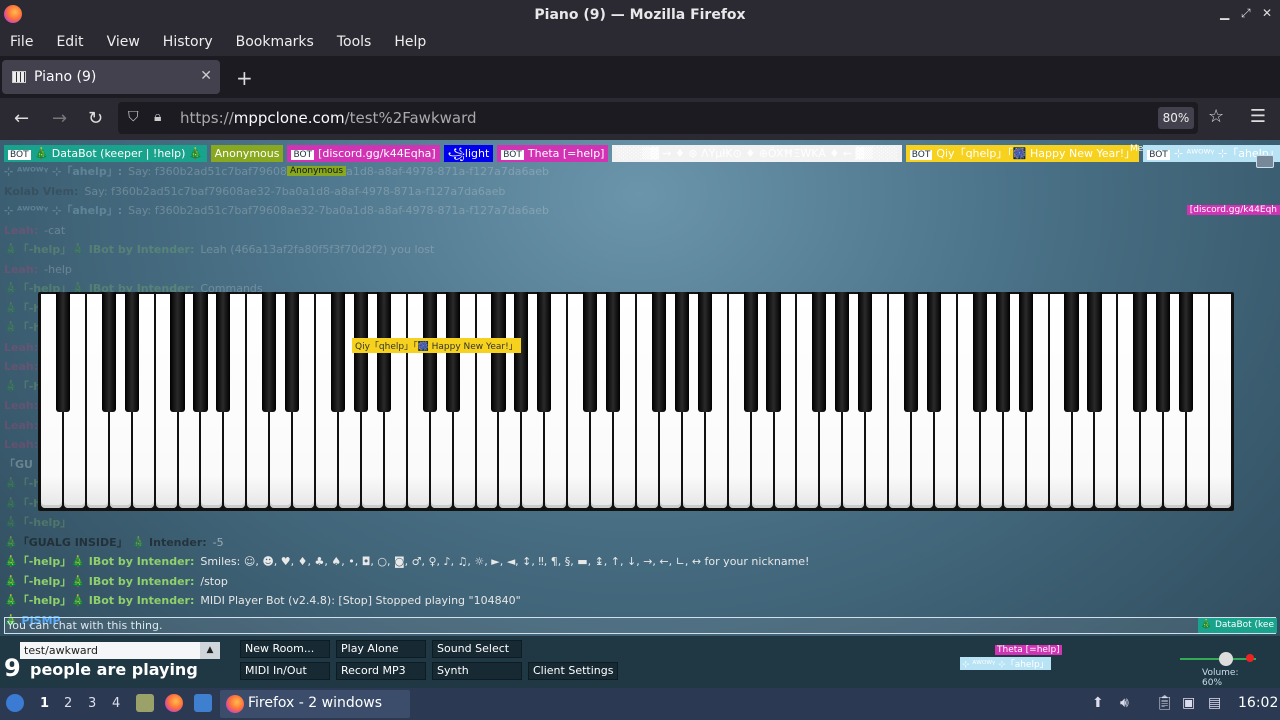 The image size is (1280, 720). What do you see at coordinates (21, 42) in the screenshot?
I see `menu-file: File` at bounding box center [21, 42].